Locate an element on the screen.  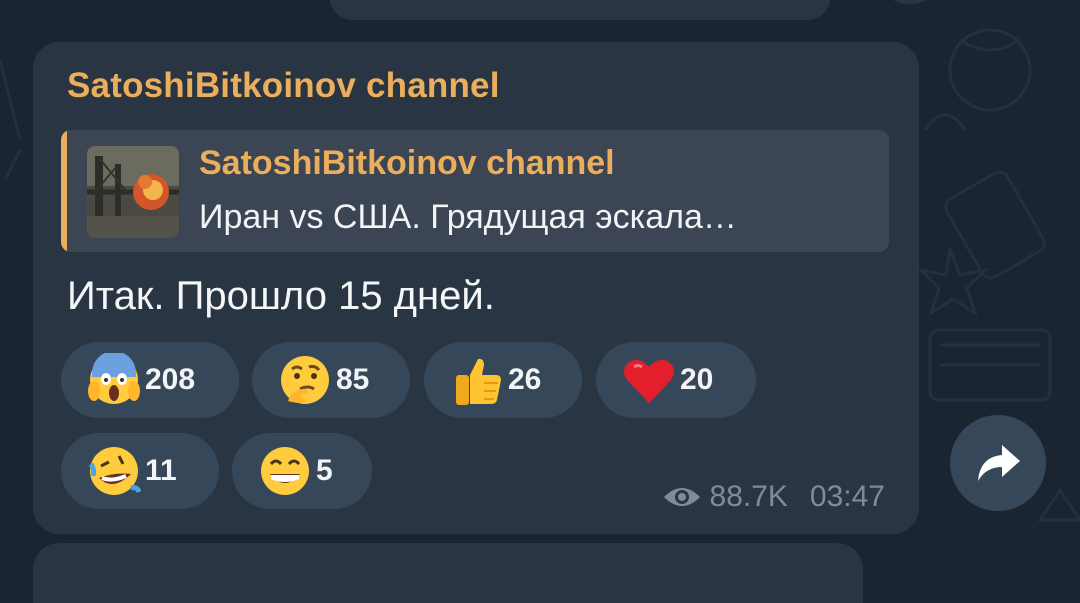
face-screaming-in-fear-icon is located at coordinates (114, 378).